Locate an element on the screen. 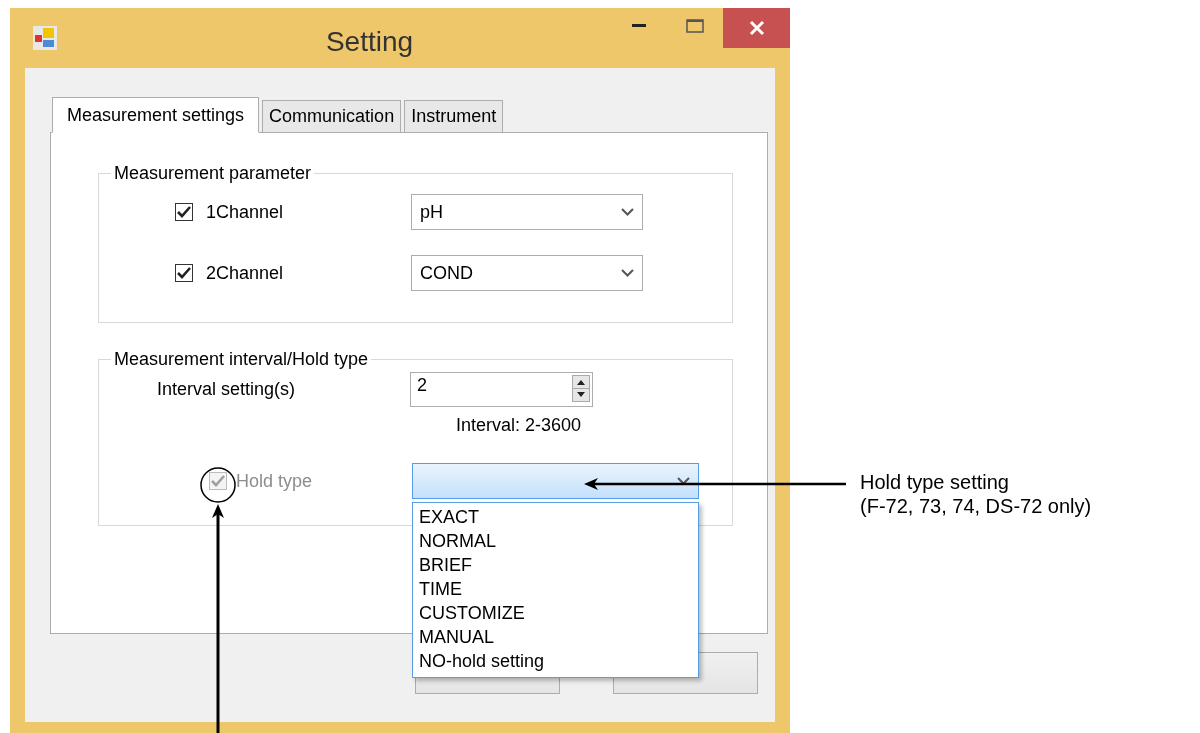  field-label: Interval setting(s) is located at coordinates (227, 389).